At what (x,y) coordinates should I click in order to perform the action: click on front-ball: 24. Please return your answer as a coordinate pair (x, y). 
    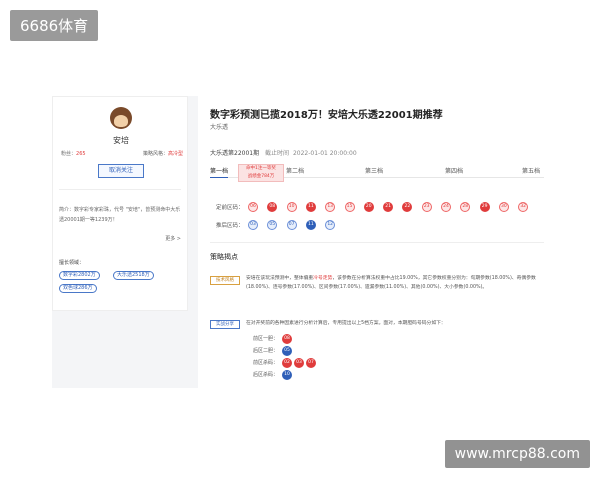
    Looking at the image, I should click on (446, 207).